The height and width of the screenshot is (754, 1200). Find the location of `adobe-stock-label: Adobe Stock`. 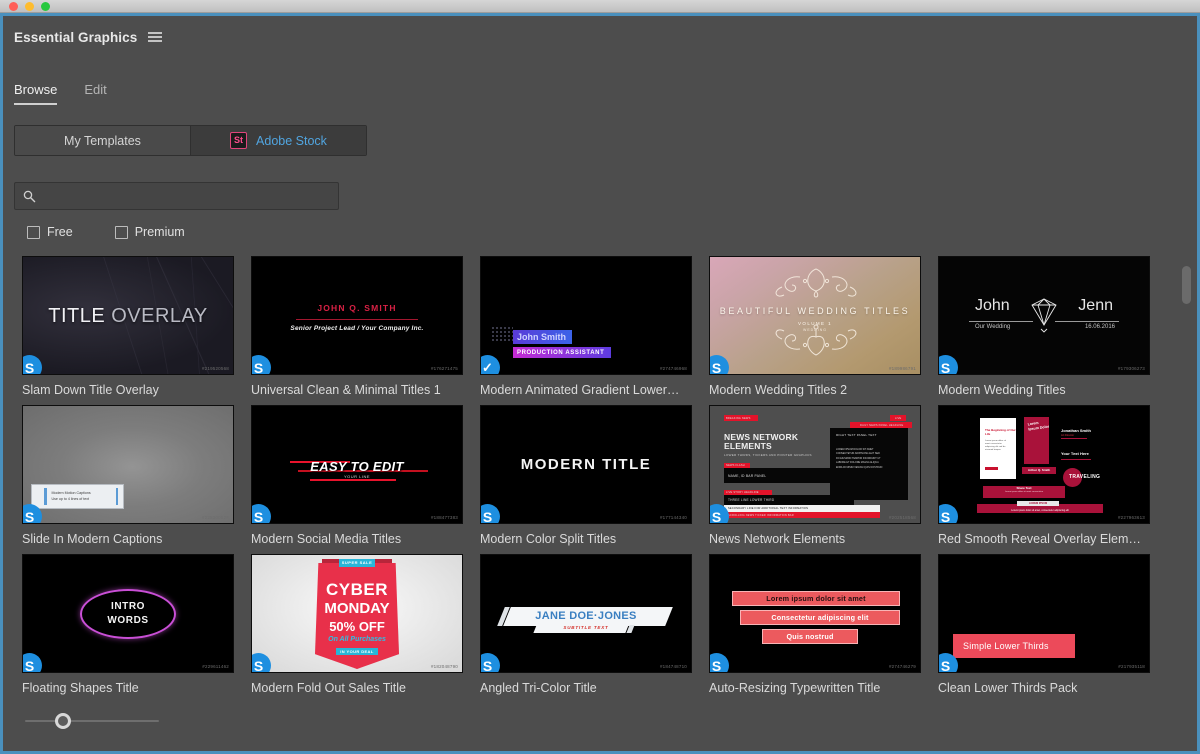

adobe-stock-label: Adobe Stock is located at coordinates (291, 140).